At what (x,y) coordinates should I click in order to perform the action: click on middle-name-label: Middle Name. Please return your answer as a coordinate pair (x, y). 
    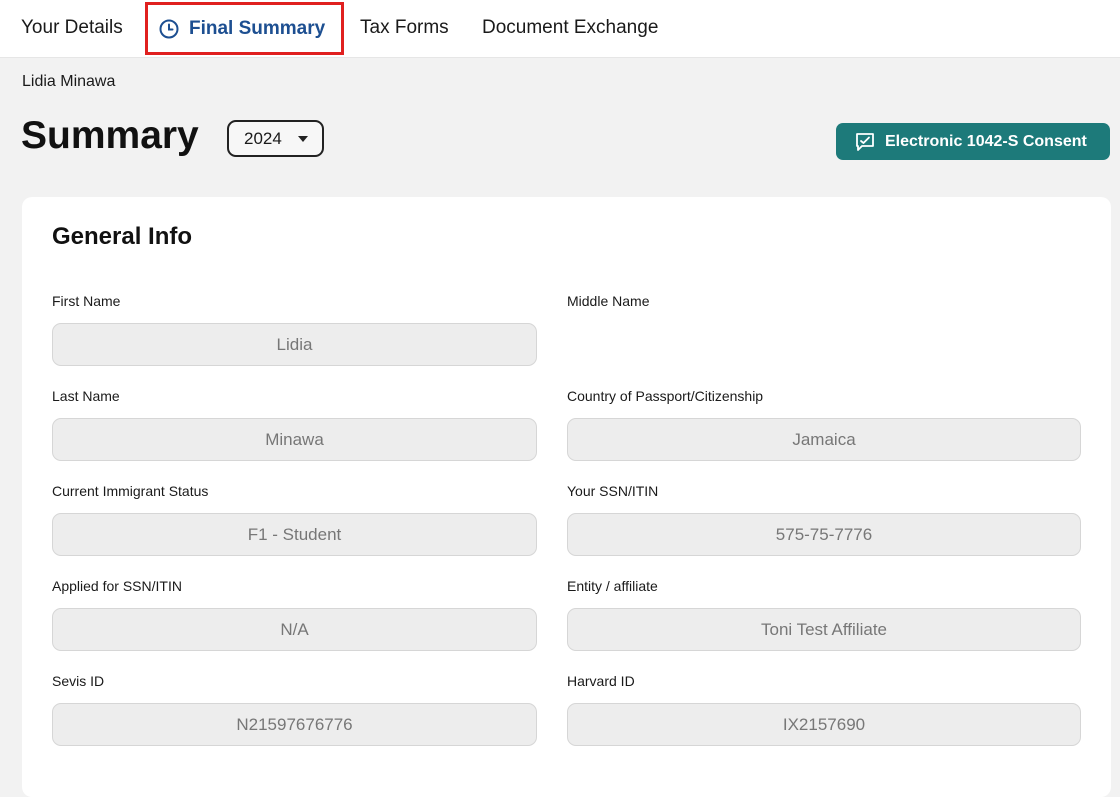
    Looking at the image, I should click on (608, 301).